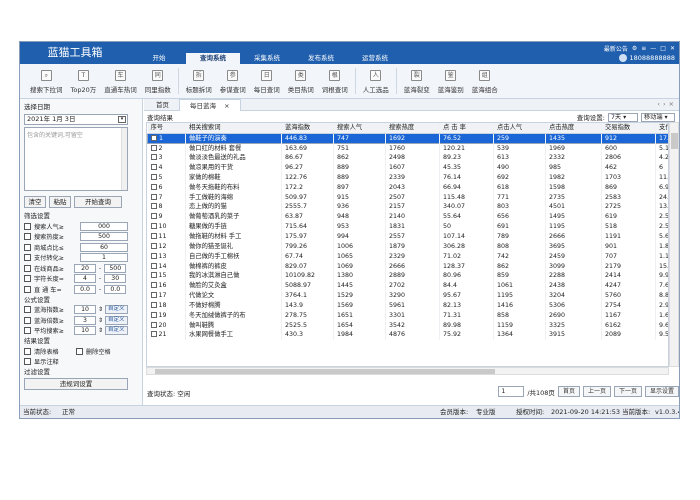  What do you see at coordinates (375, 58) in the screenshot?
I see `menu-tab-4: 运营系统` at bounding box center [375, 58].